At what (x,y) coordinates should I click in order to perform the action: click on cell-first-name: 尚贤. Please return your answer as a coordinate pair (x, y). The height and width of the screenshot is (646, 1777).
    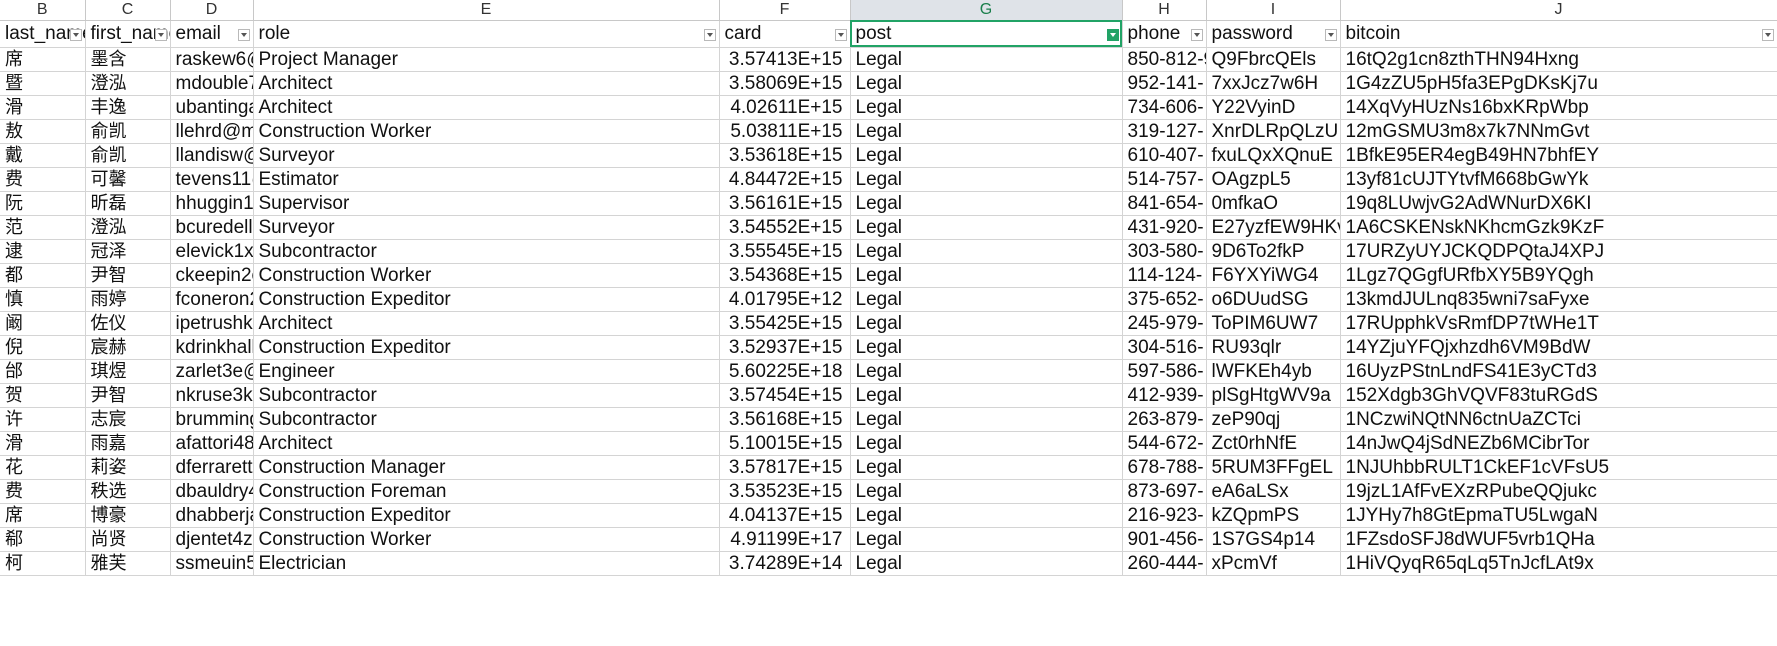
    Looking at the image, I should click on (128, 539).